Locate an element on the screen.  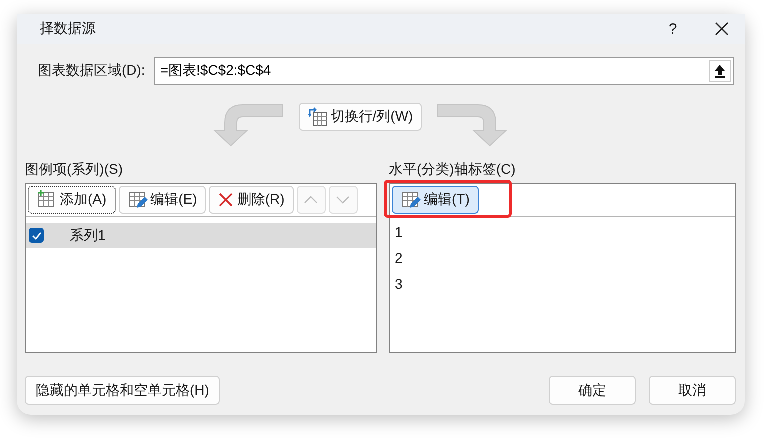
upload-arrow-icon is located at coordinates (720, 71).